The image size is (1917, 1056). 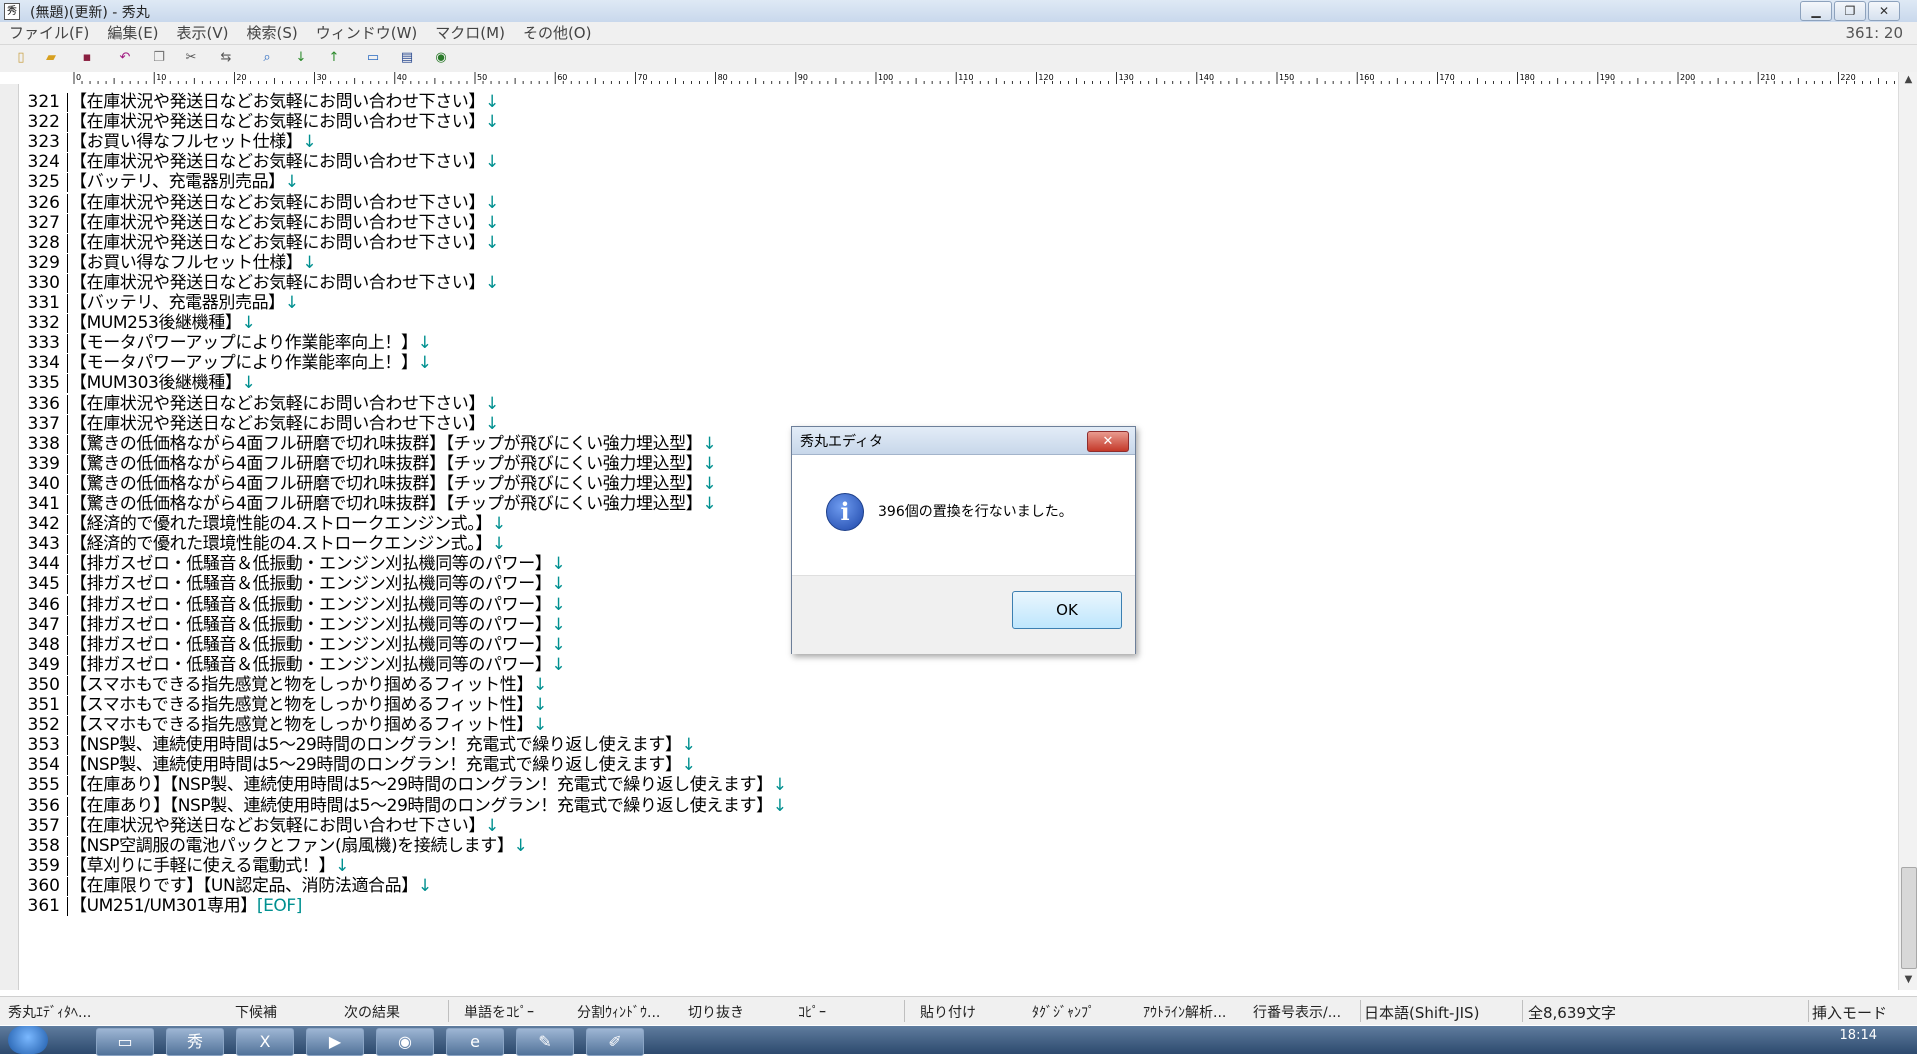 I want to click on internet-explorer-app: e, so click(x=475, y=1042).